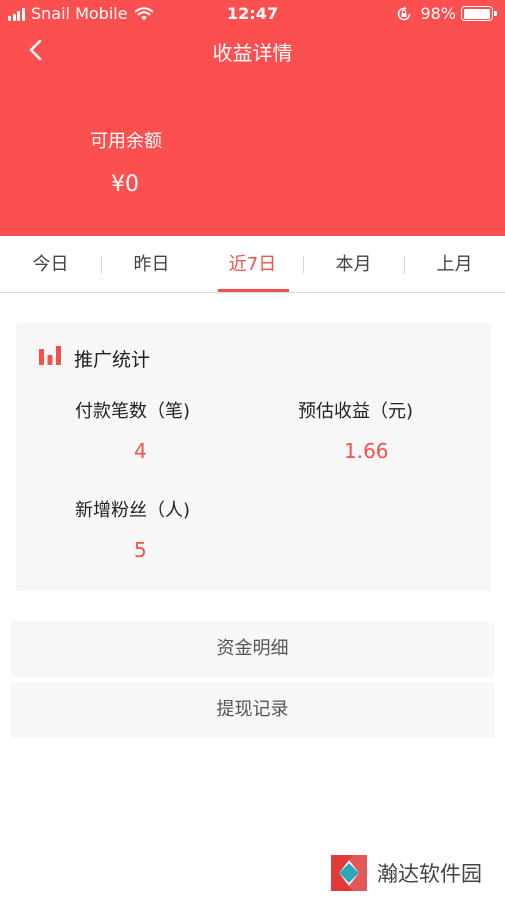 This screenshot has width=505, height=900. What do you see at coordinates (50, 264) in the screenshot?
I see `tab-today: 今日` at bounding box center [50, 264].